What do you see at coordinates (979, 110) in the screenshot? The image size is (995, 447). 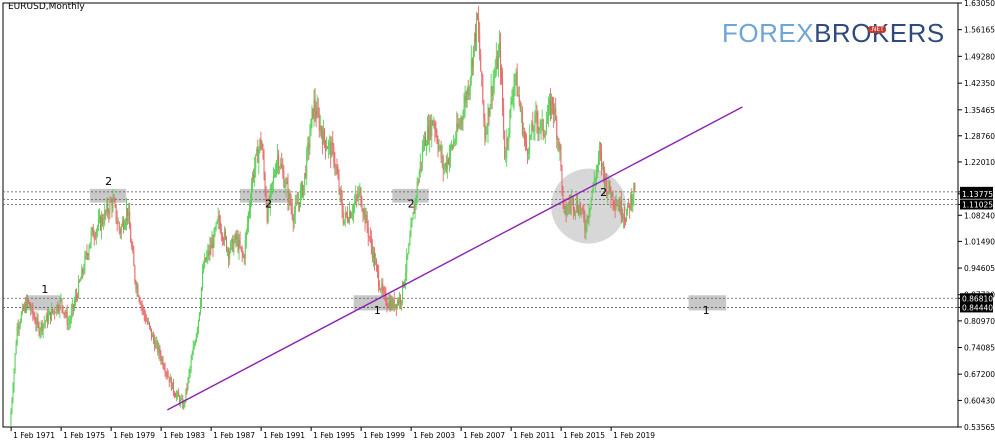 I see `y-tick-label: 1.35465` at bounding box center [979, 110].